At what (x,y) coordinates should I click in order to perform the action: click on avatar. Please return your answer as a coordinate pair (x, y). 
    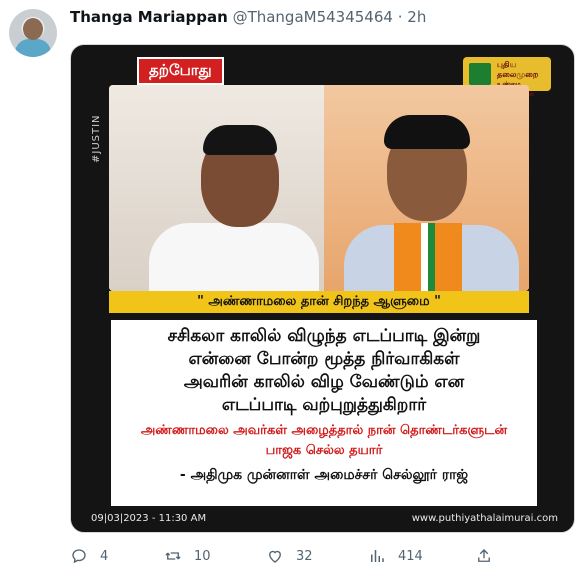
    Looking at the image, I should click on (33, 33).